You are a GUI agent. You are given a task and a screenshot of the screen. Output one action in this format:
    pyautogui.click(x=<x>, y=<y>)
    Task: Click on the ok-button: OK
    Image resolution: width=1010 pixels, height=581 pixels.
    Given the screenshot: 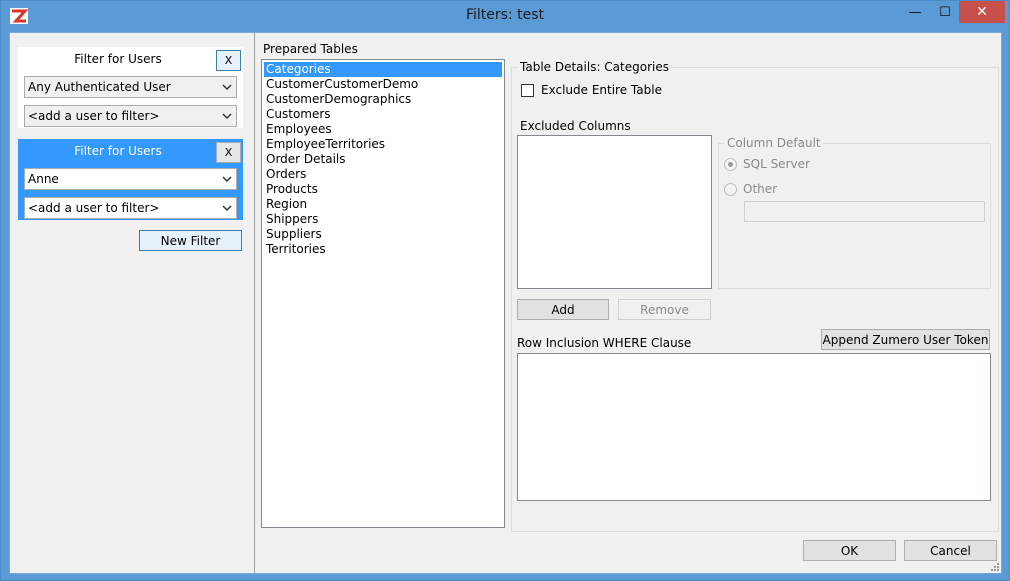 What is the action you would take?
    pyautogui.click(x=849, y=550)
    